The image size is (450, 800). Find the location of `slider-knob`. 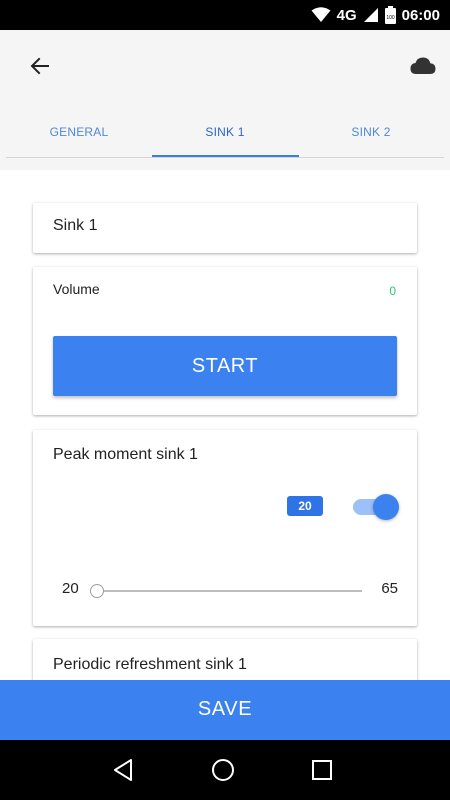

slider-knob is located at coordinates (97, 591).